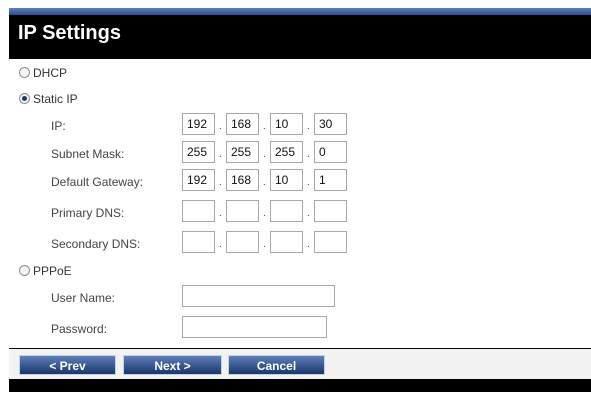 This screenshot has height=397, width=591. What do you see at coordinates (69, 33) in the screenshot?
I see `page-title: IP Settings` at bounding box center [69, 33].